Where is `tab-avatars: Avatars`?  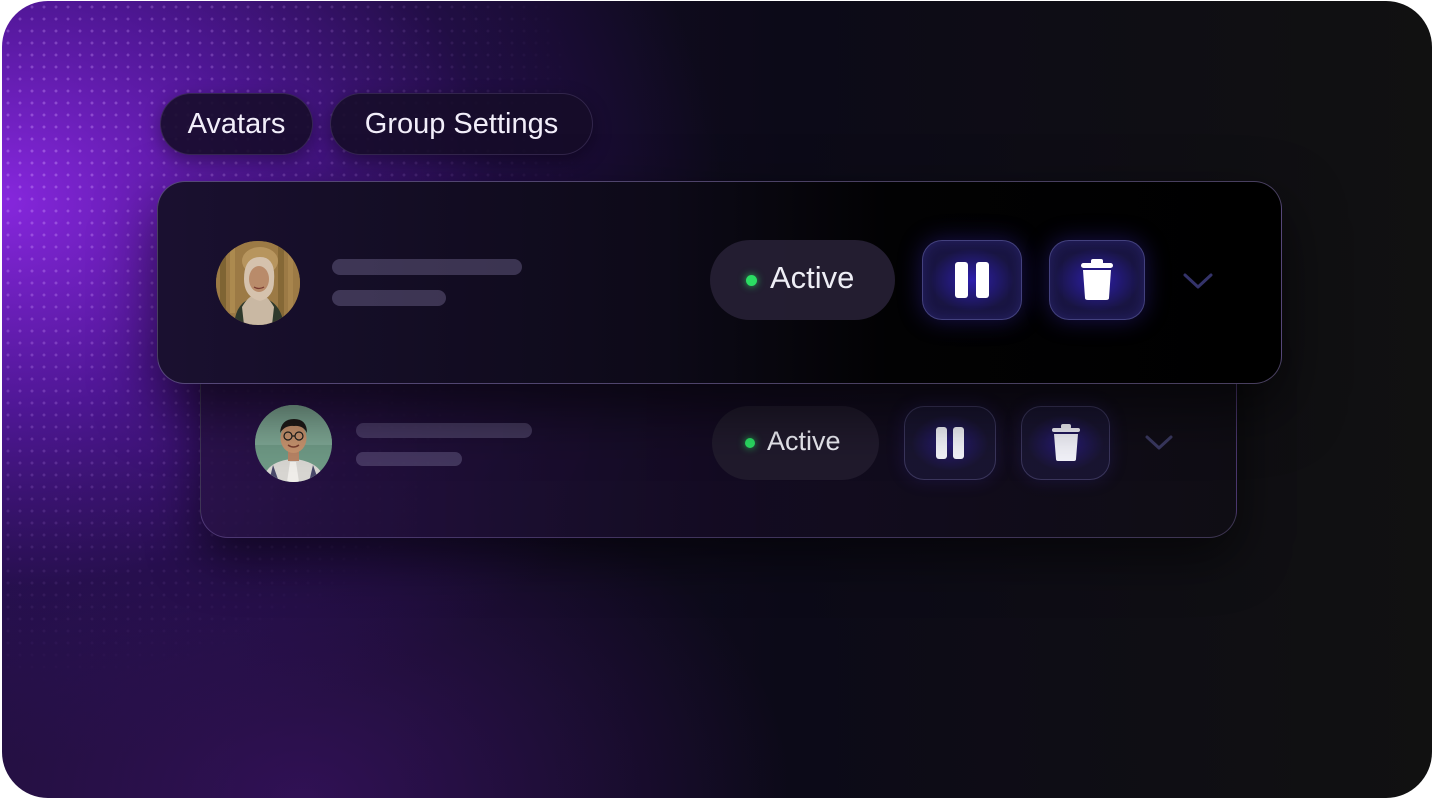 tab-avatars: Avatars is located at coordinates (236, 124).